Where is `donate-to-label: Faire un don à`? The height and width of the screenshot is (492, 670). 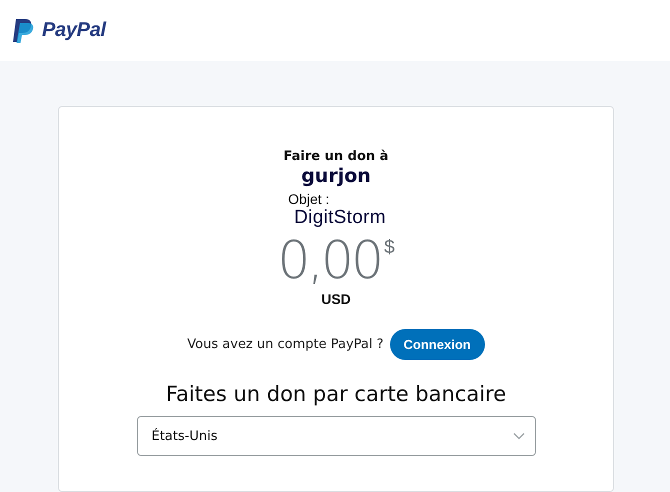
donate-to-label: Faire un don à is located at coordinates (336, 156).